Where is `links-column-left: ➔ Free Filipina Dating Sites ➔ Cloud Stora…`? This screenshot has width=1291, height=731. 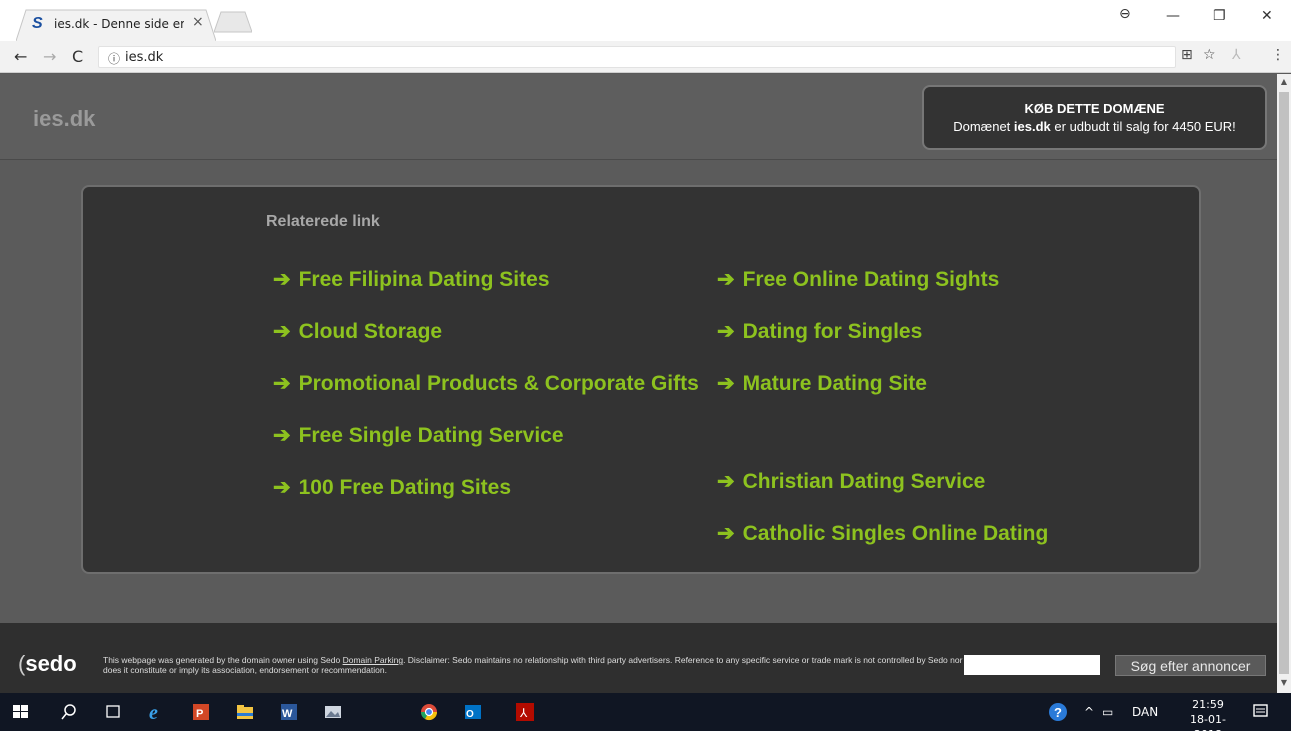 links-column-left: ➔ Free Filipina Dating Sites ➔ Cloud Stora… is located at coordinates (495, 387).